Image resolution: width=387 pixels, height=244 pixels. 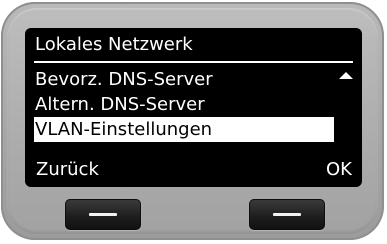 What do you see at coordinates (193, 172) in the screenshot?
I see `softkey-bar: Zurück OK` at bounding box center [193, 172].